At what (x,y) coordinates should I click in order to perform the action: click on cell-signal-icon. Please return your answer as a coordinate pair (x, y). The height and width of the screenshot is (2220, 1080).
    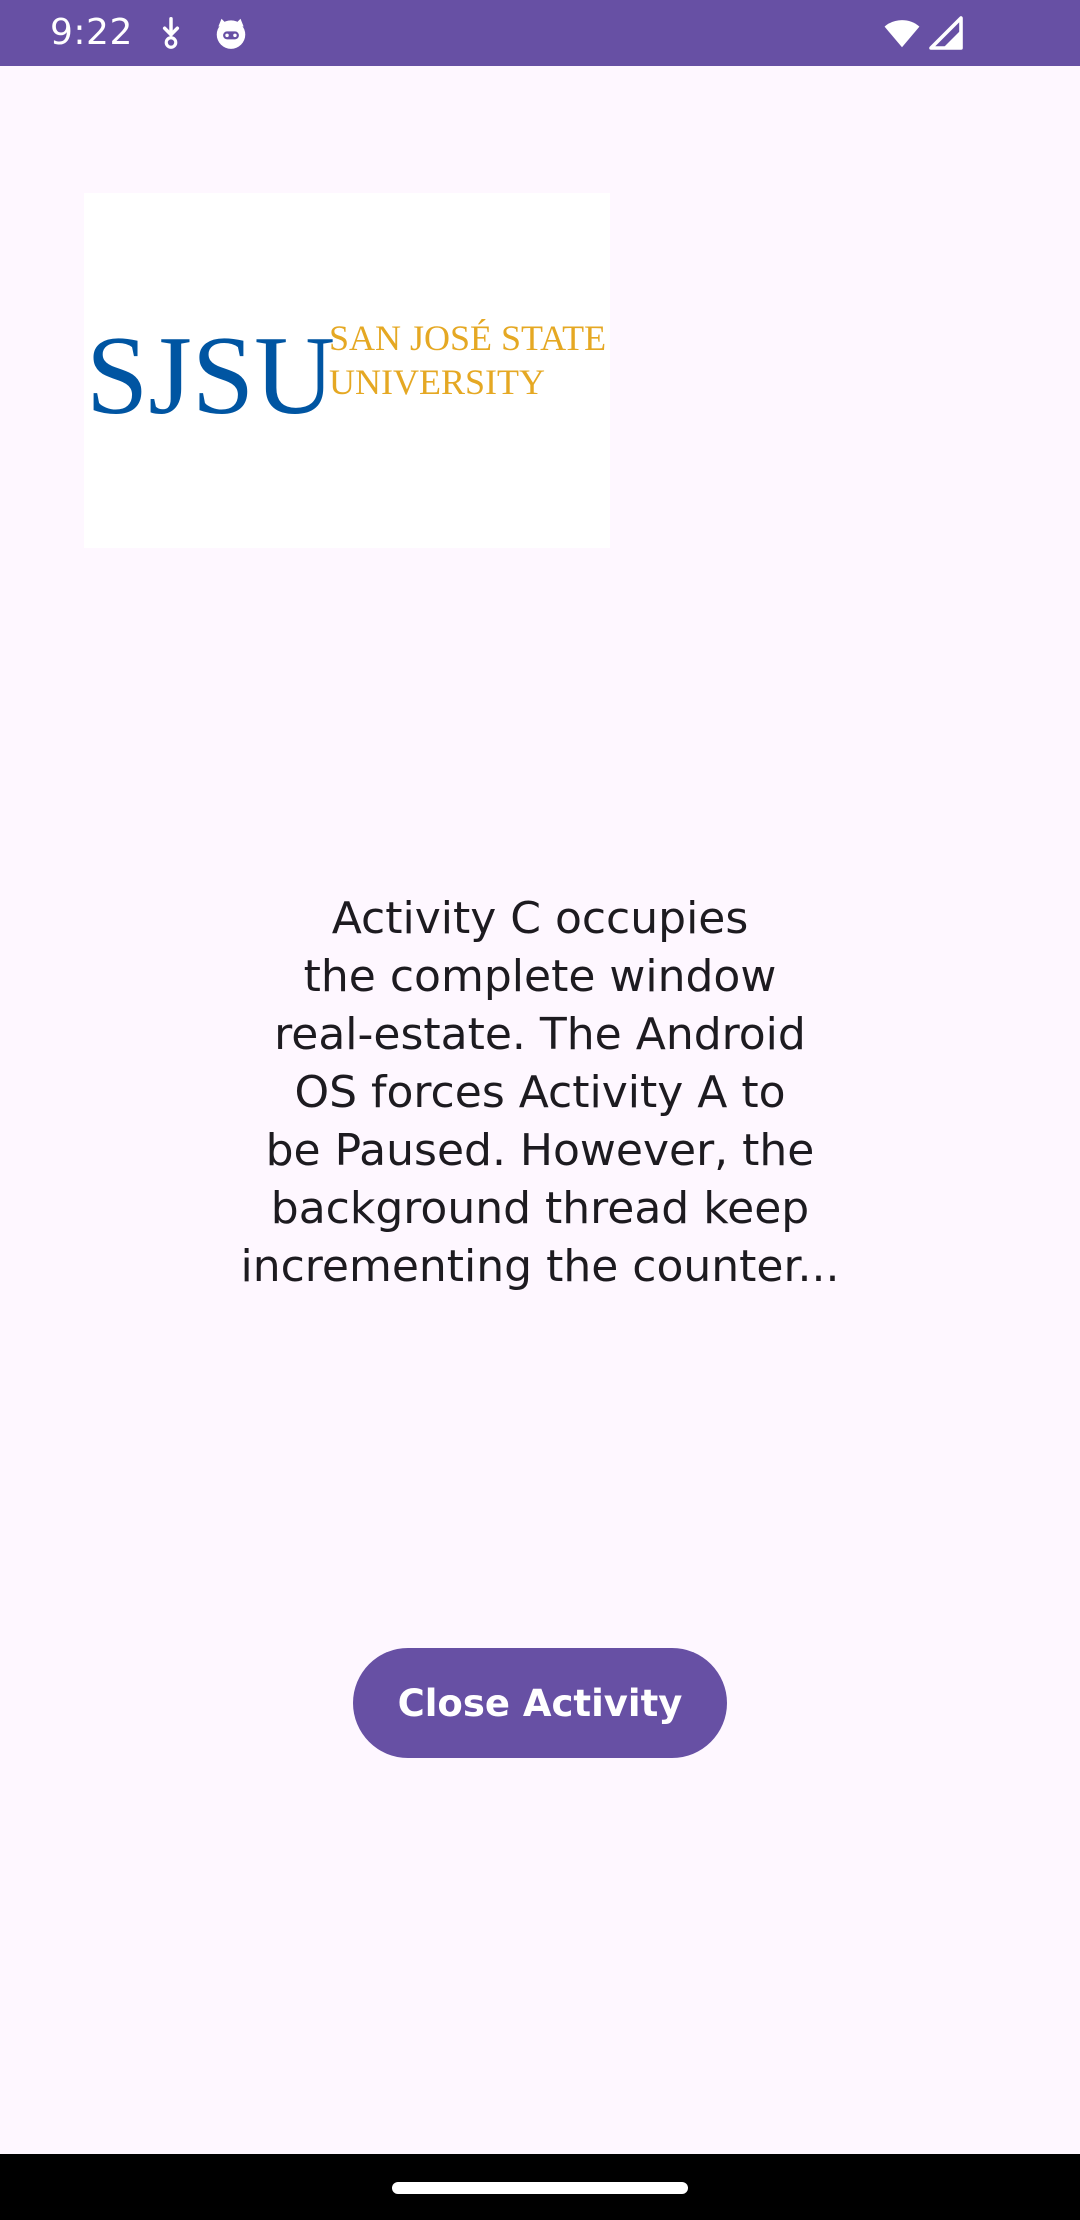
    Looking at the image, I should click on (946, 33).